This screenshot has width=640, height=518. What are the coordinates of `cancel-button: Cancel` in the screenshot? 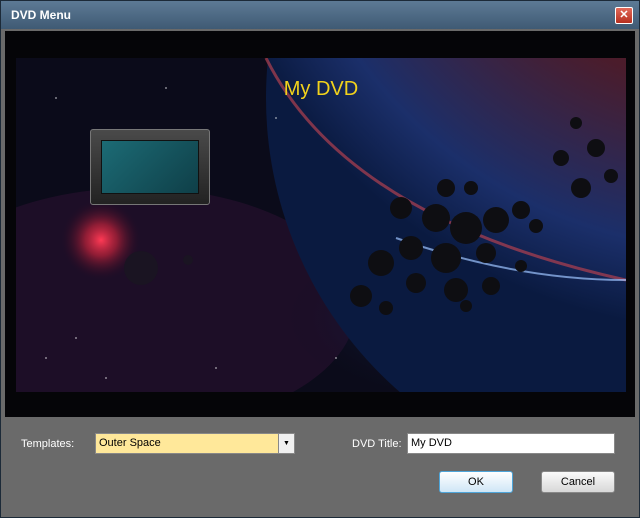 It's located at (578, 482).